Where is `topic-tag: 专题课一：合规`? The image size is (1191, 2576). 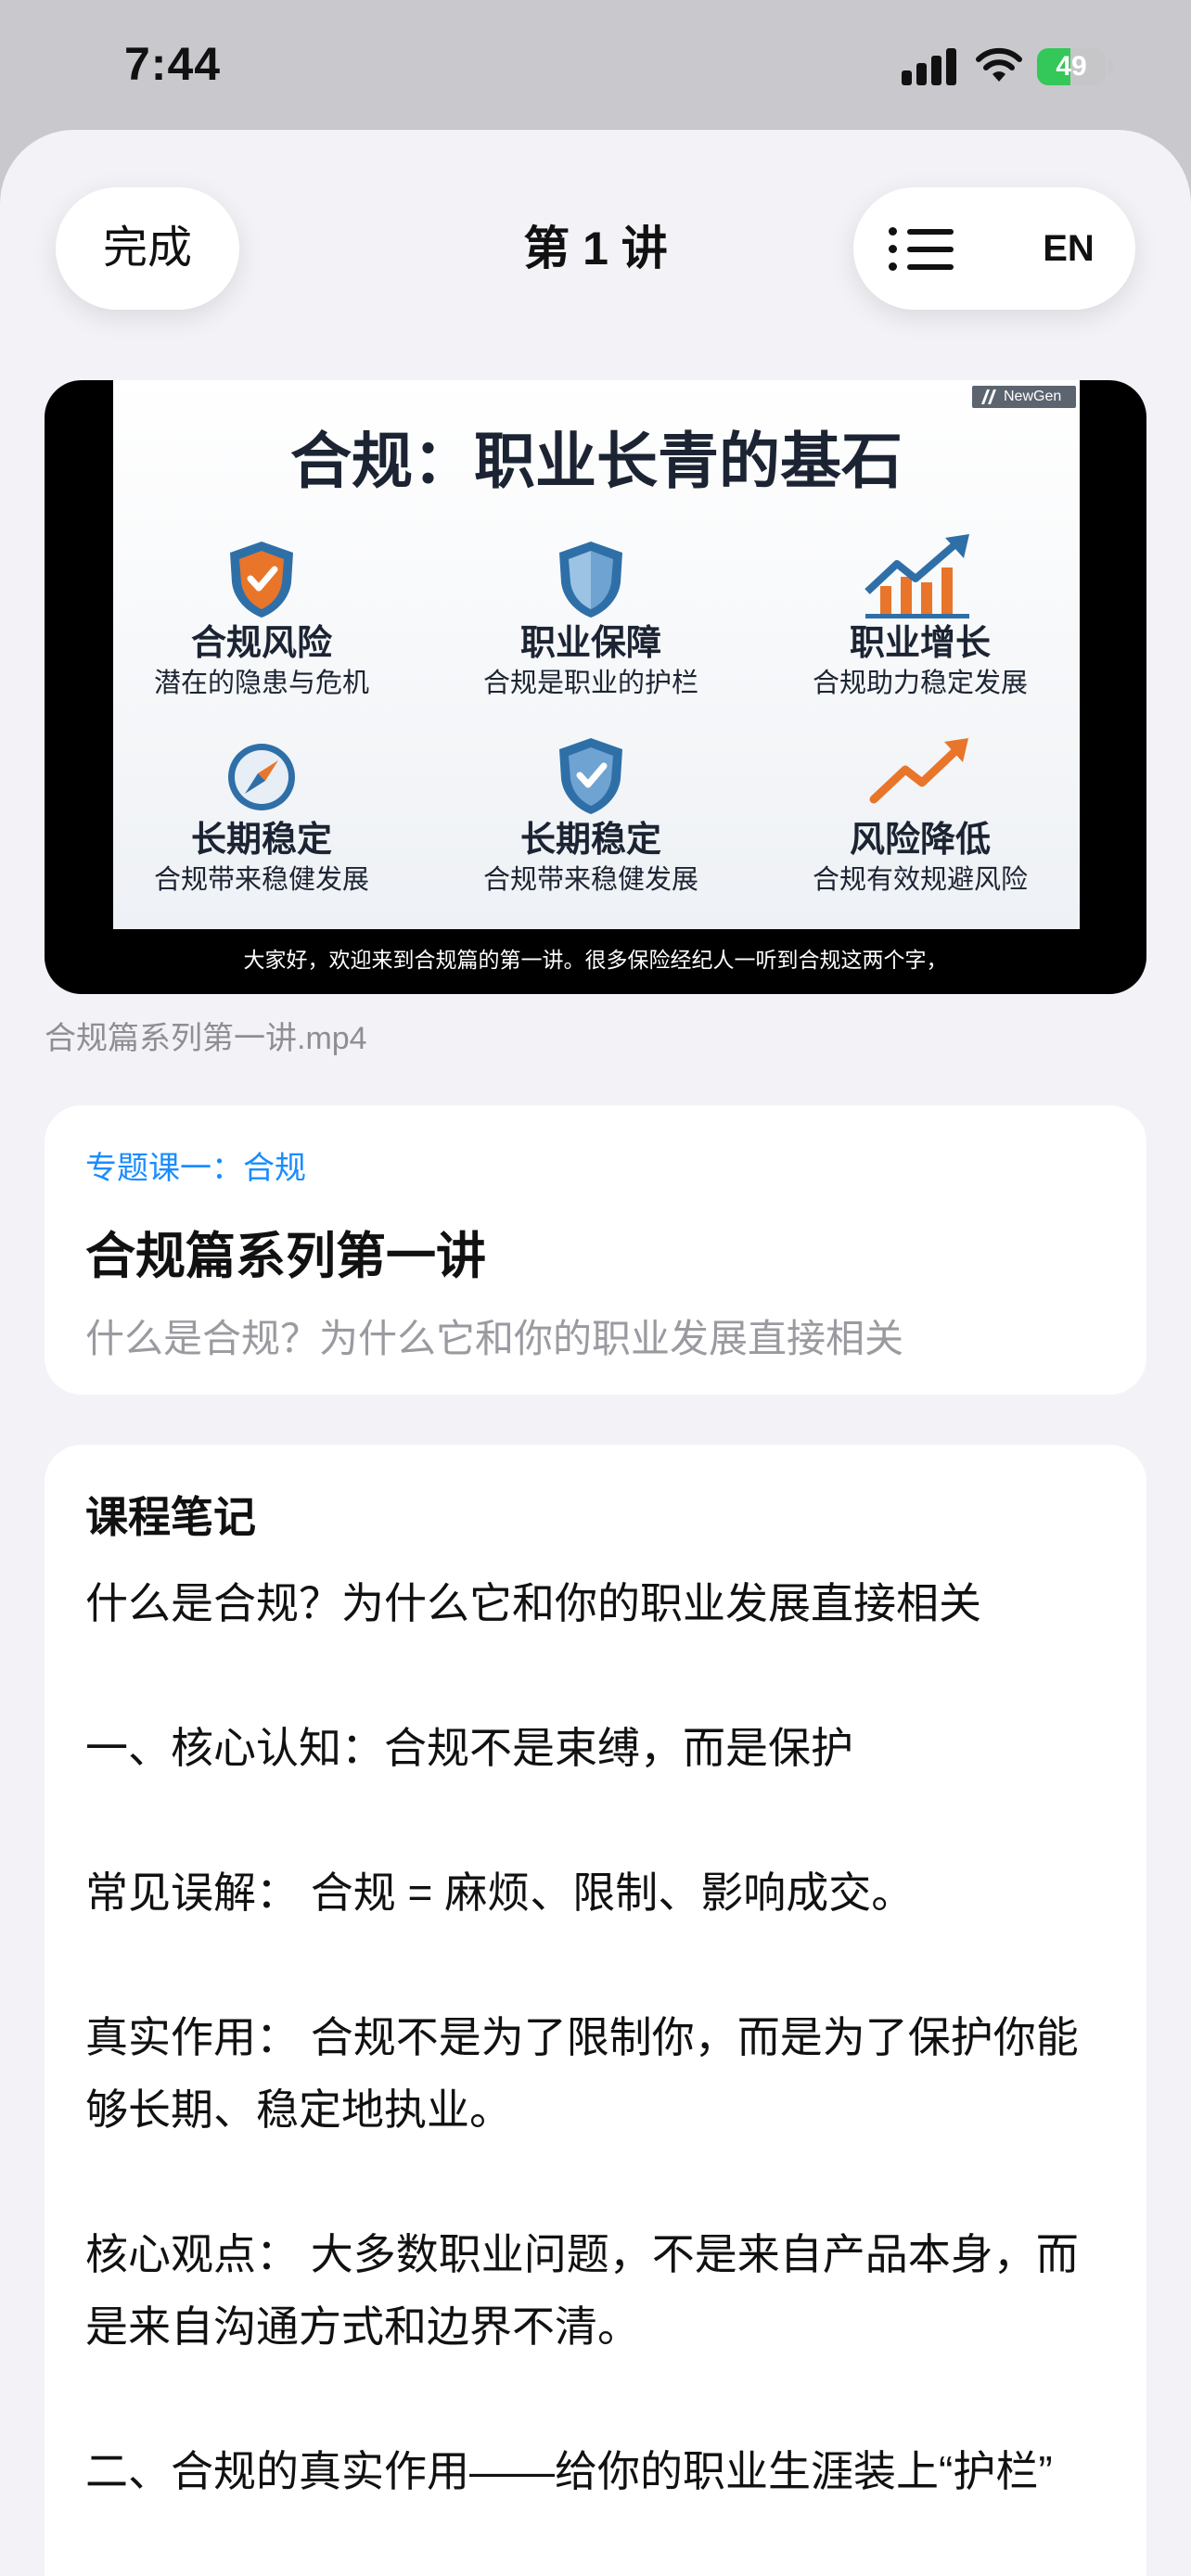
topic-tag: 专题课一：合规 is located at coordinates (196, 1165).